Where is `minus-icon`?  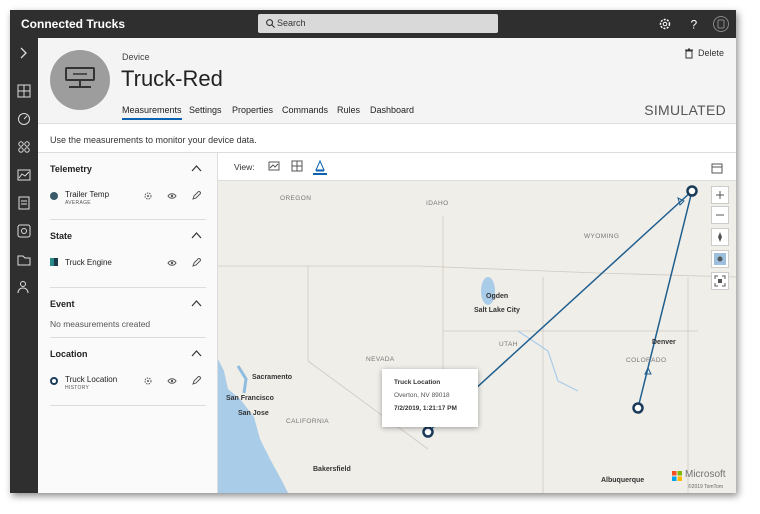 minus-icon is located at coordinates (720, 215).